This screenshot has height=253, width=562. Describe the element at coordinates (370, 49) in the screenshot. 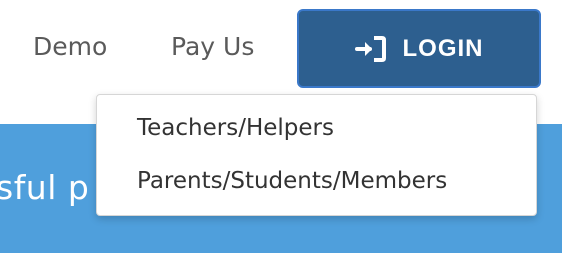

I see `sign-in-icon` at that location.